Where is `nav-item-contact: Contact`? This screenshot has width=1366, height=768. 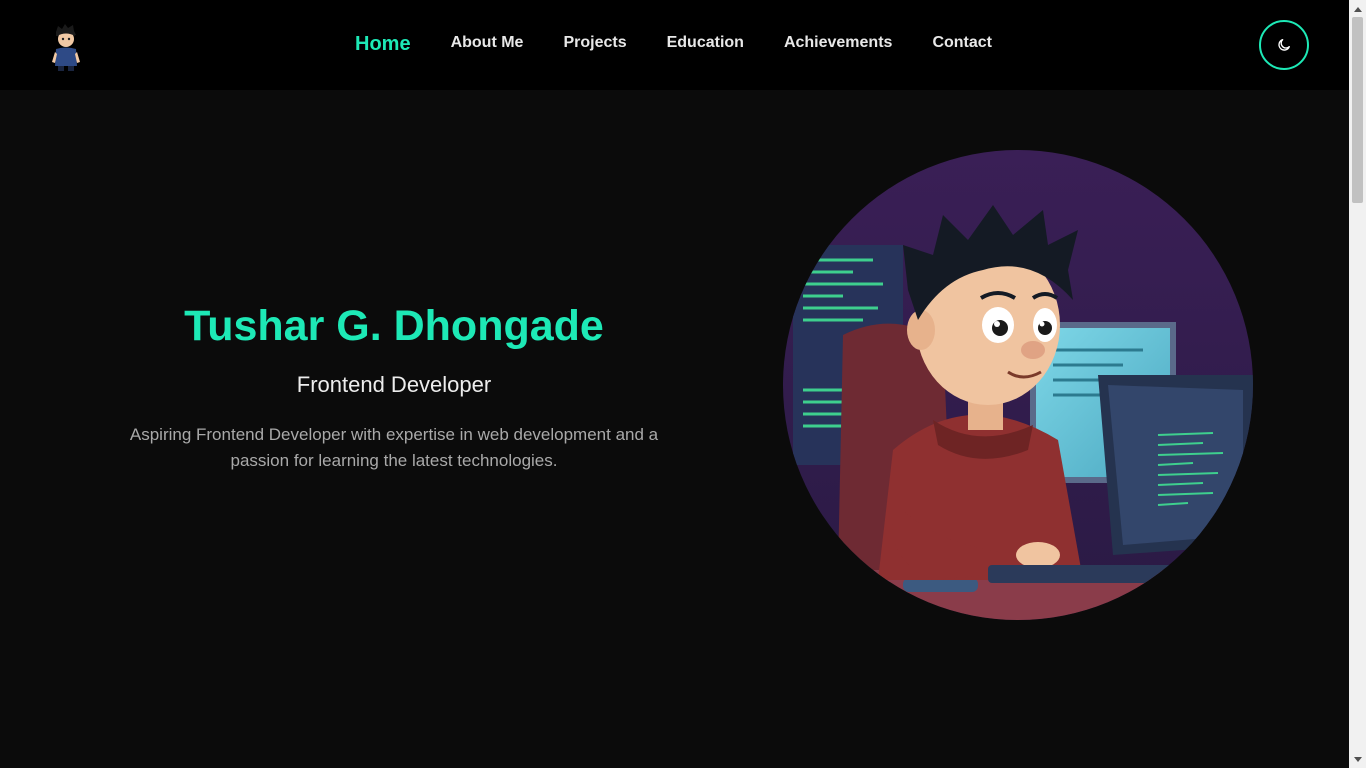
nav-item-contact: Contact is located at coordinates (962, 43).